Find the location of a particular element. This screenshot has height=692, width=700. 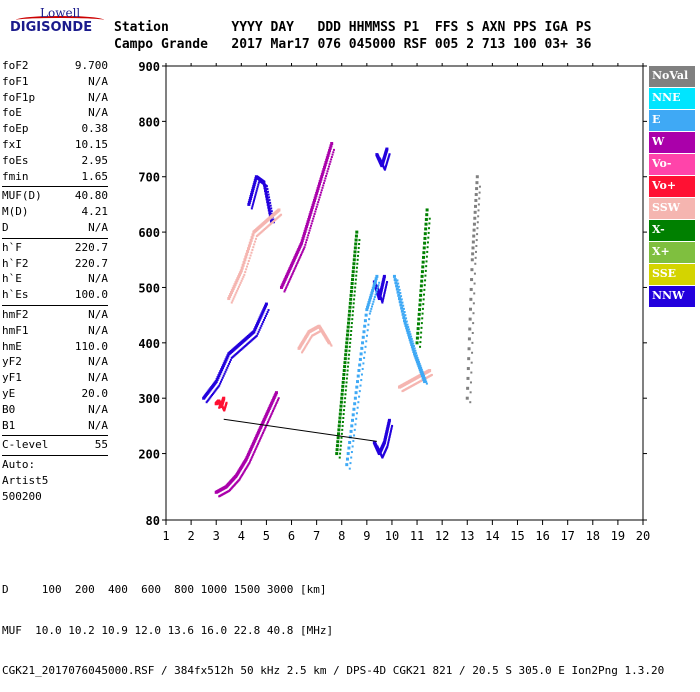

y-tick-label: 80 is located at coordinates (153, 521).